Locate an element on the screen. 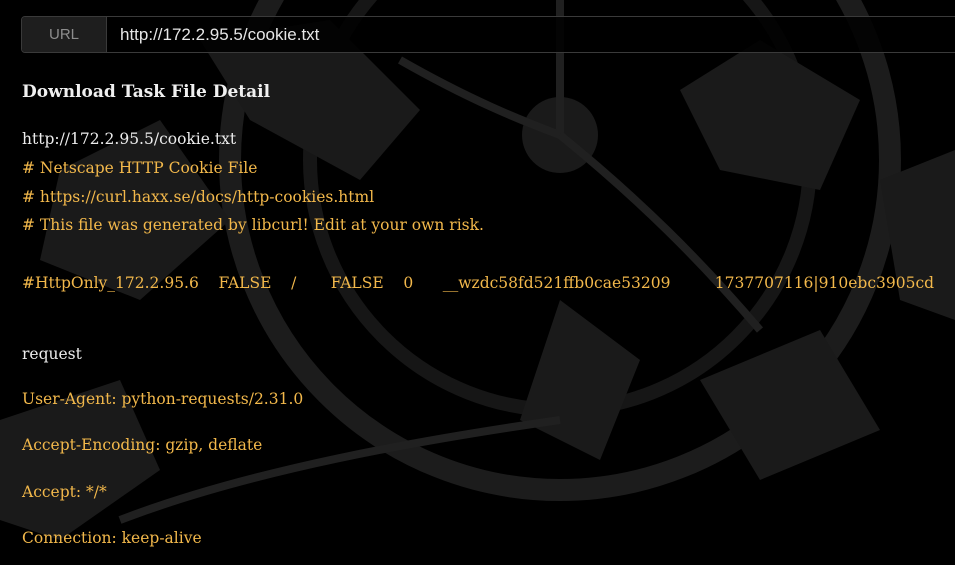 This screenshot has width=955, height=565. request-header: Accept: */* is located at coordinates (64, 492).